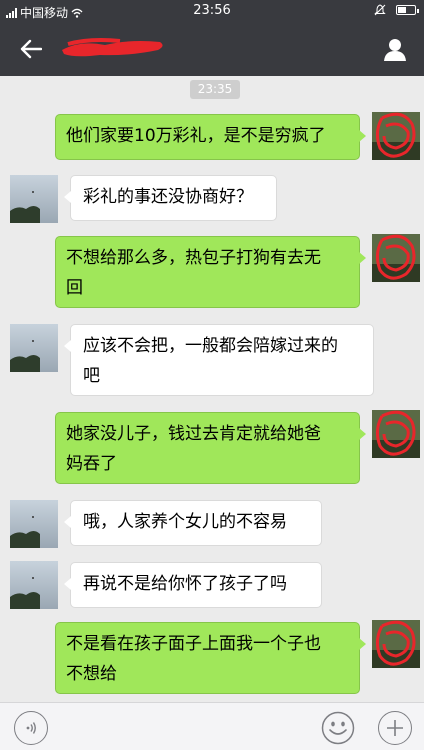  Describe the element at coordinates (91, 674) in the screenshot. I see `message-text-line: 不想给` at that location.